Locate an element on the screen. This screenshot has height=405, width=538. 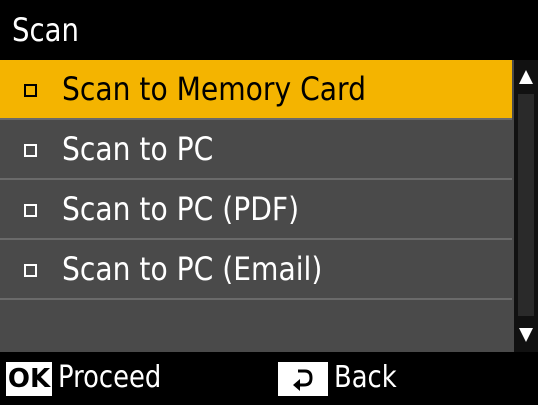
menu-item-scan-to-pc-email: Scan to PC (Email) is located at coordinates (256, 269).